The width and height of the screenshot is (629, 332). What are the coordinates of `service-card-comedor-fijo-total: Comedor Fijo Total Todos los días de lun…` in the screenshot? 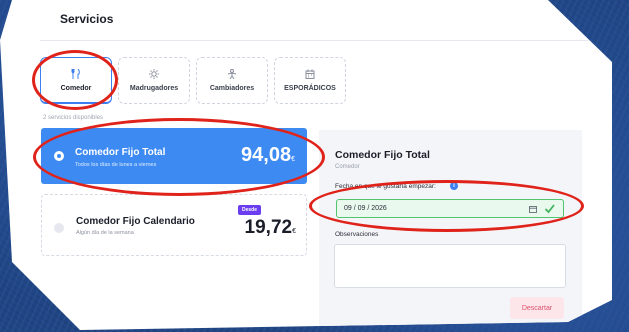 It's located at (174, 156).